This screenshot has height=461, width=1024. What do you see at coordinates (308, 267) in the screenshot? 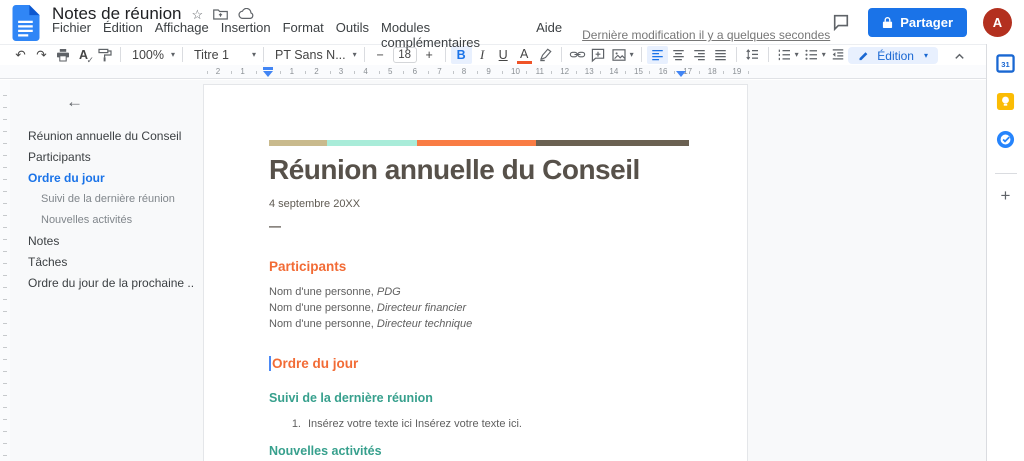
I see `heading-participants-text: Participants` at bounding box center [308, 267].